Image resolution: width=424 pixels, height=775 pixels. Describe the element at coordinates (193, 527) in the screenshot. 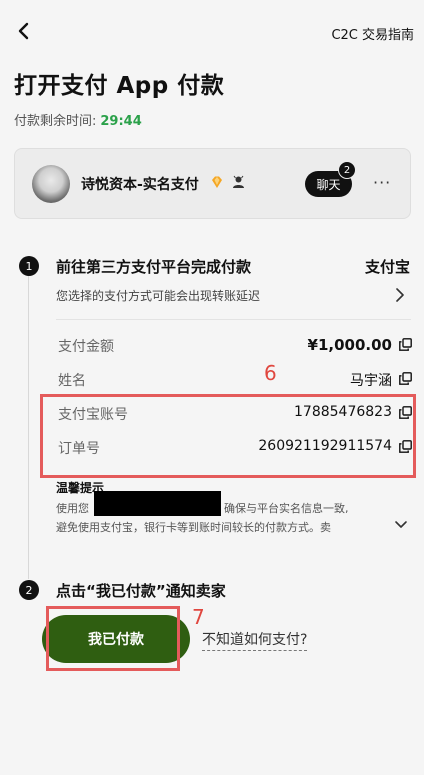

I see `notice-text-line2: 避免使用支付宝，银行卡等到账时间较长的付款方式。卖` at that location.